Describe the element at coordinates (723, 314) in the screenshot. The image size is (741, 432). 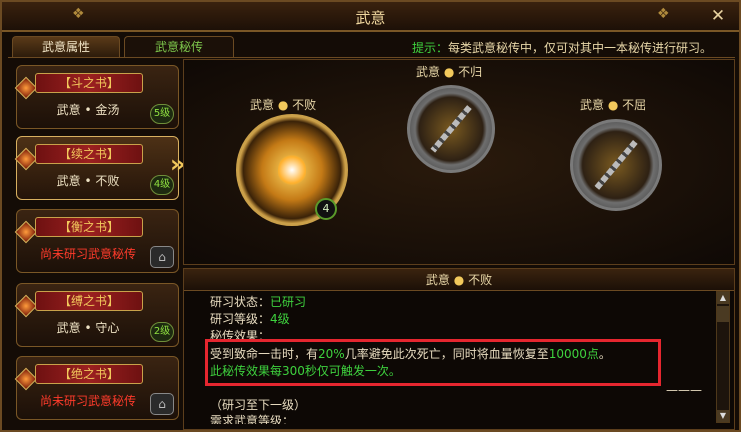
I see `scroll-thumb` at that location.